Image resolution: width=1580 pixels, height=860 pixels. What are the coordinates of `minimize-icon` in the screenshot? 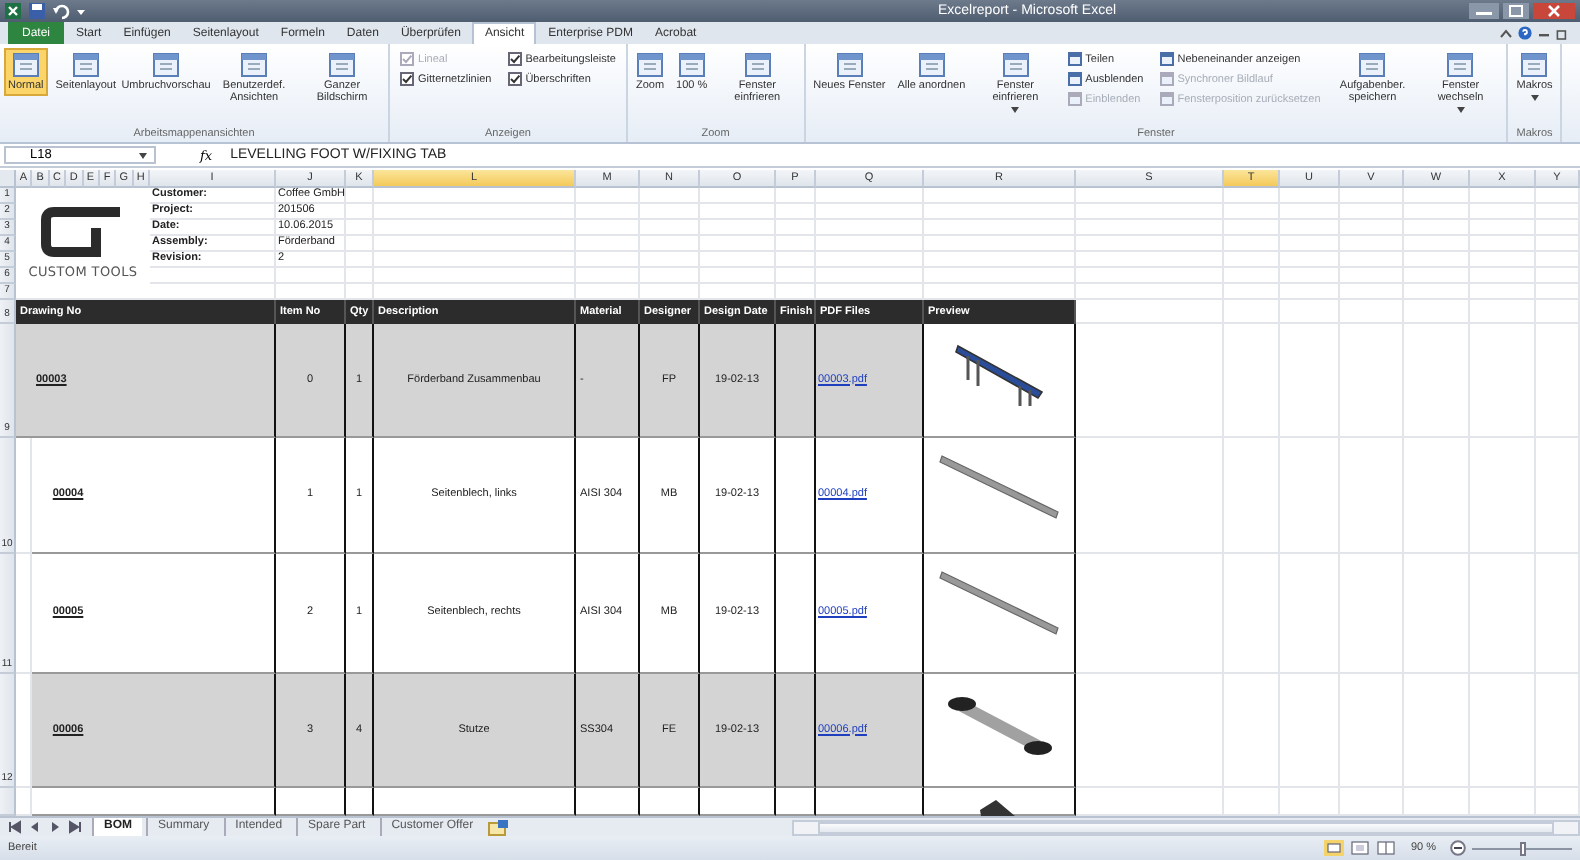 It's located at (1484, 11).